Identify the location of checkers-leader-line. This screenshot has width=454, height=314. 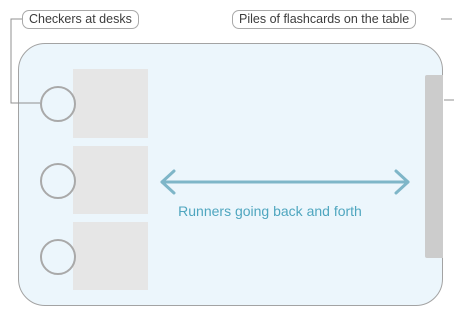
(25, 61).